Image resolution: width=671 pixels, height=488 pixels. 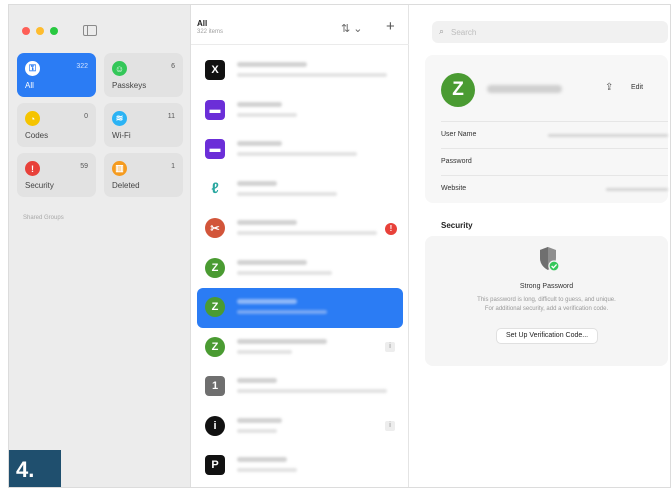 What do you see at coordinates (442, 31) in the screenshot?
I see `search-icon: ⌕` at bounding box center [442, 31].